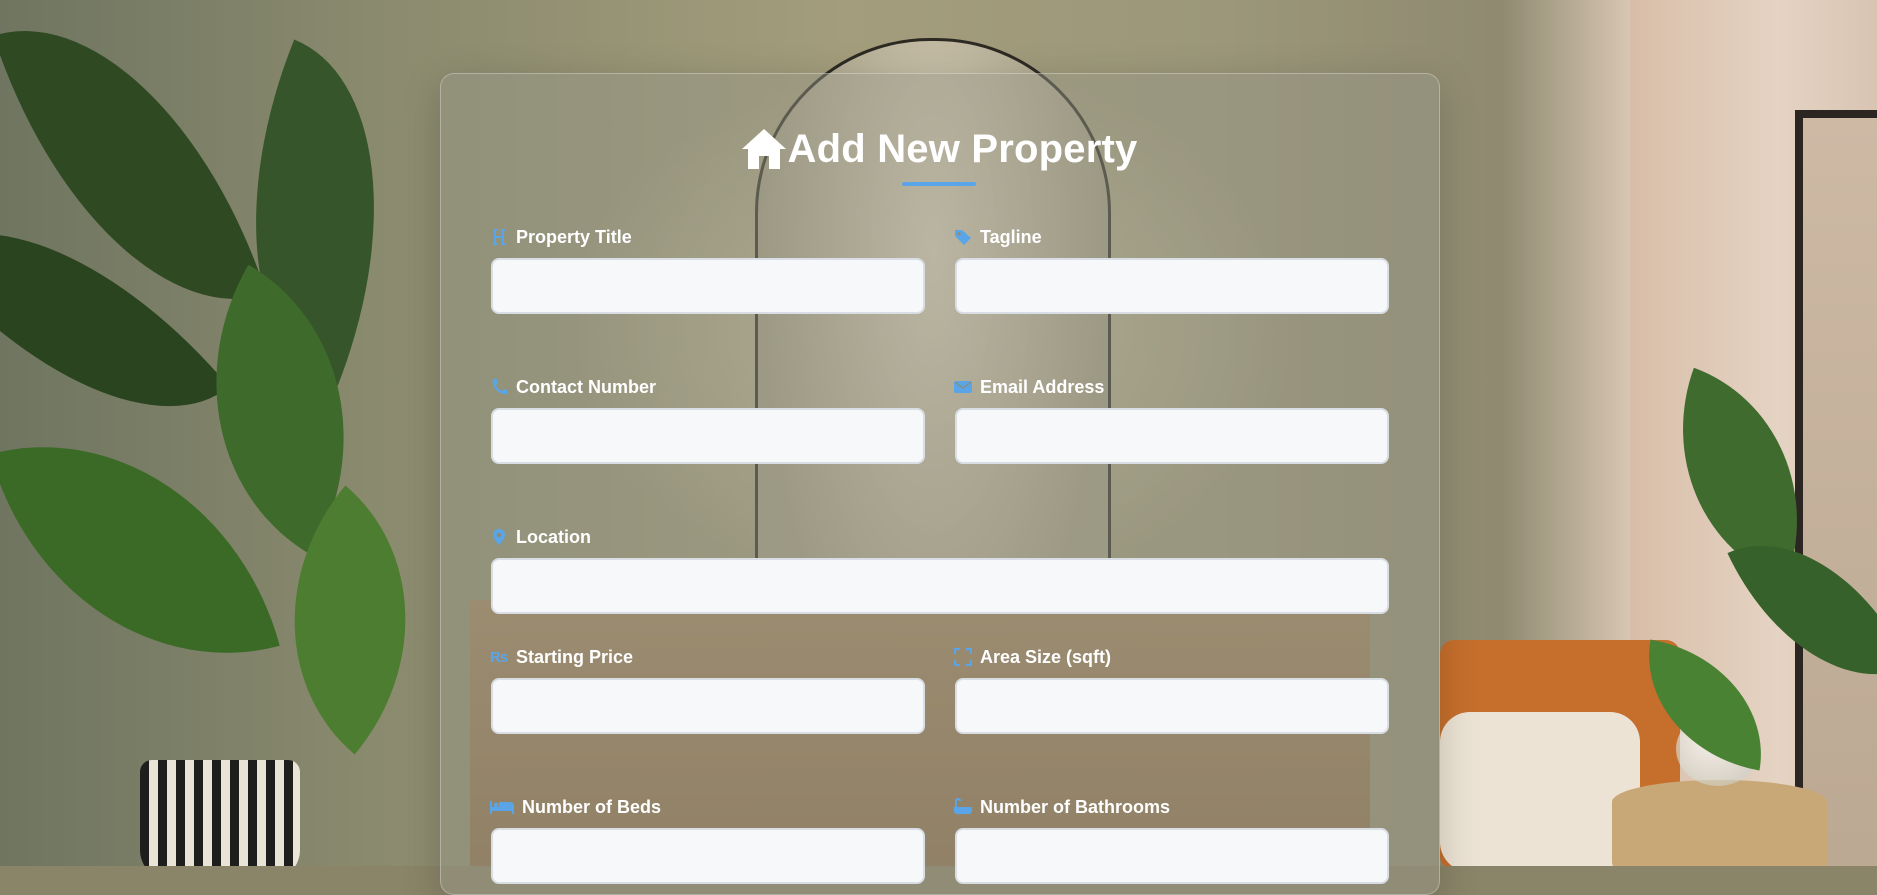 The width and height of the screenshot is (1877, 895). What do you see at coordinates (963, 807) in the screenshot?
I see `bath-icon` at bounding box center [963, 807].